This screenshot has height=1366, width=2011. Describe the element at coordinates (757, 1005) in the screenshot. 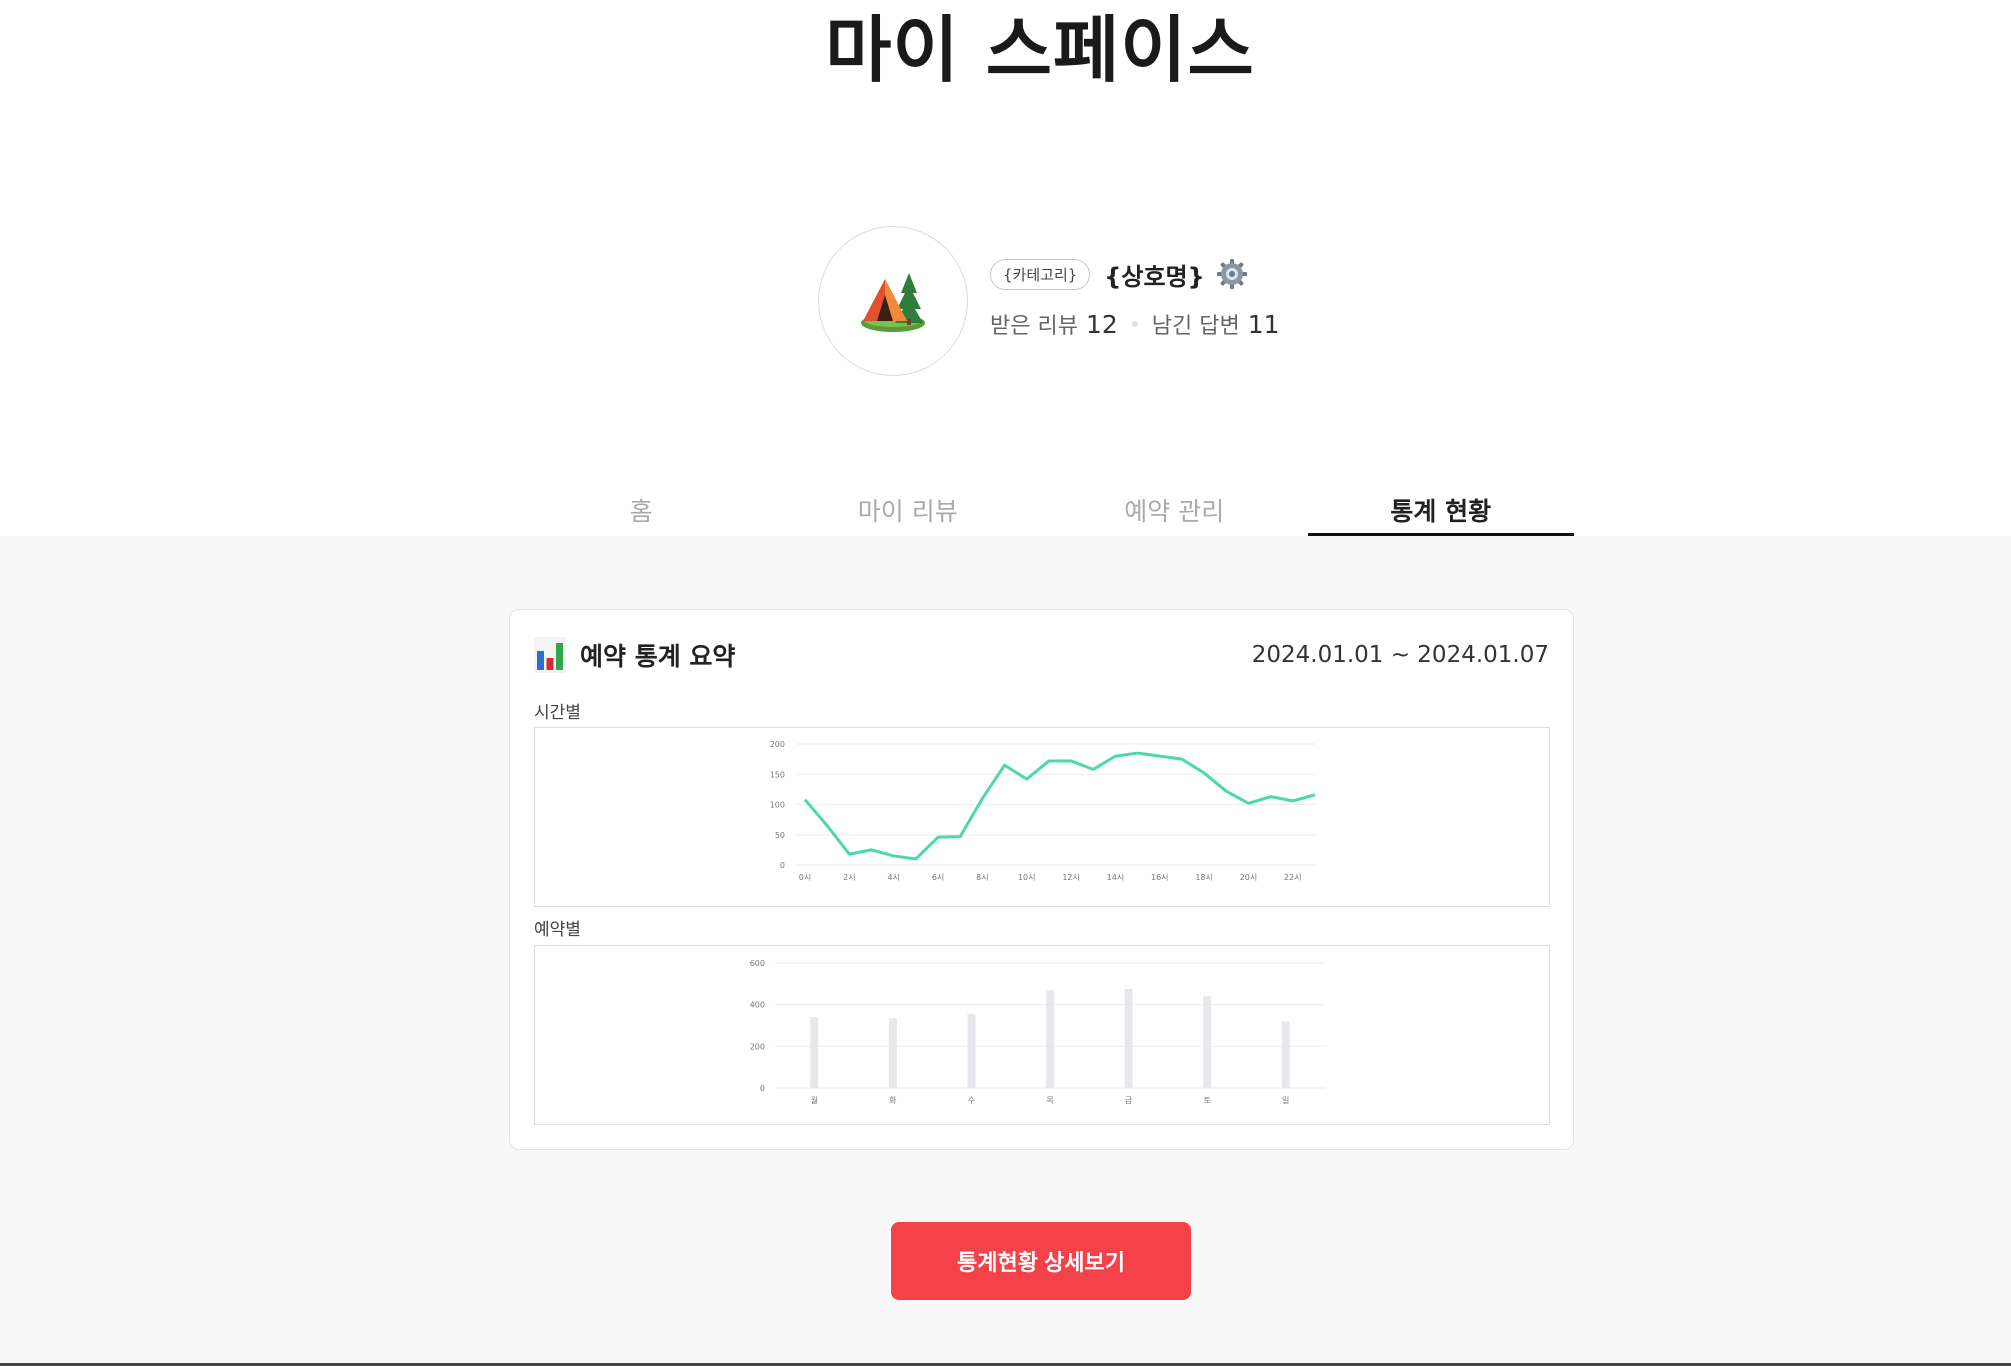

I see `y-tick-label: 400` at that location.